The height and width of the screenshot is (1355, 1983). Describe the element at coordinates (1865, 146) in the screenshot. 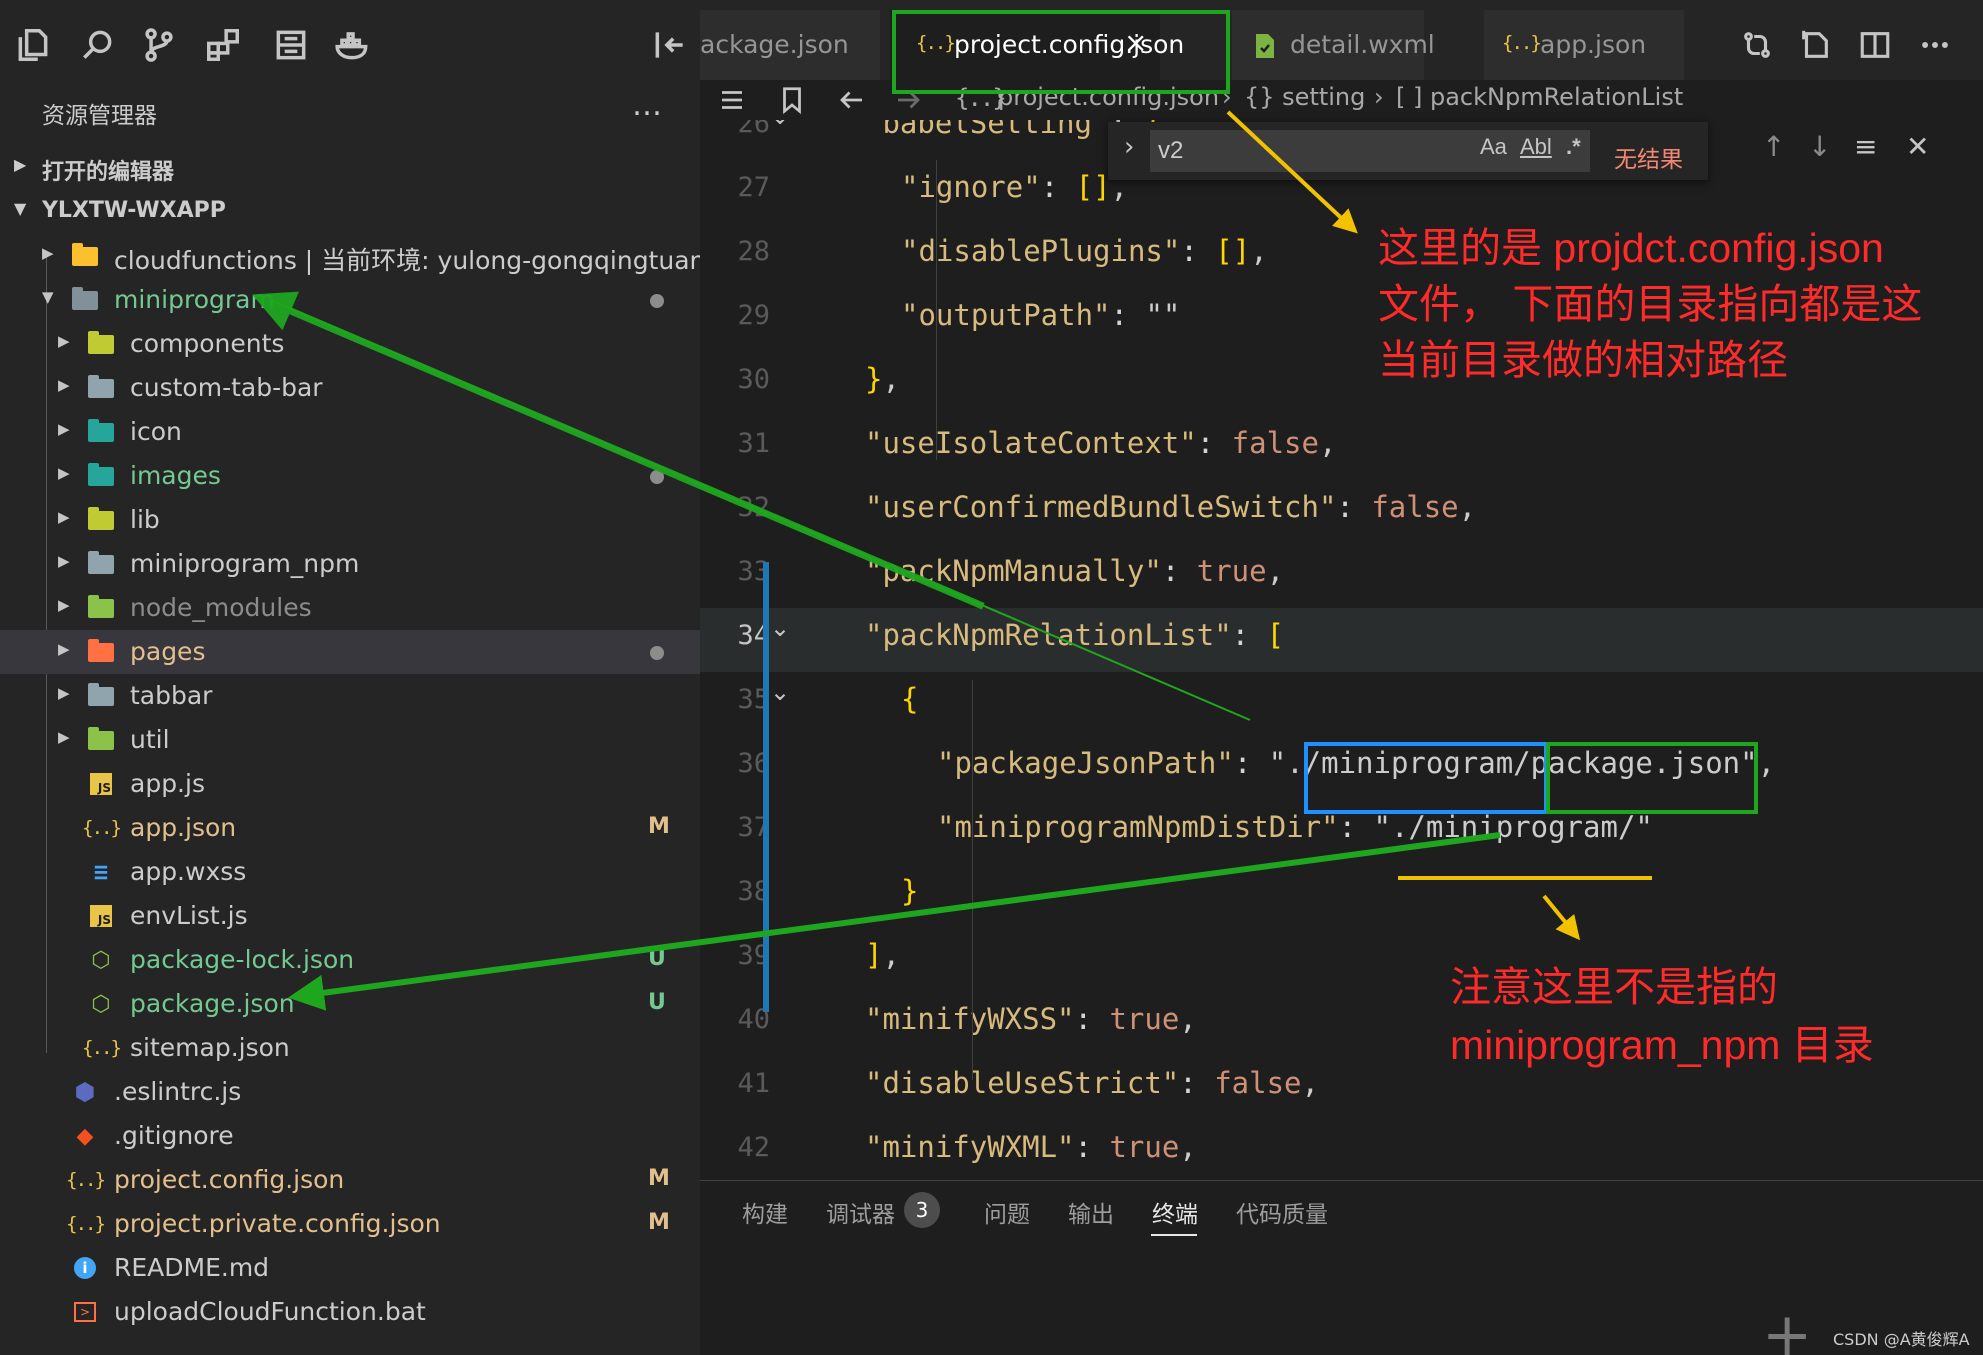

I see `find-in-selection-icon: ≡` at that location.